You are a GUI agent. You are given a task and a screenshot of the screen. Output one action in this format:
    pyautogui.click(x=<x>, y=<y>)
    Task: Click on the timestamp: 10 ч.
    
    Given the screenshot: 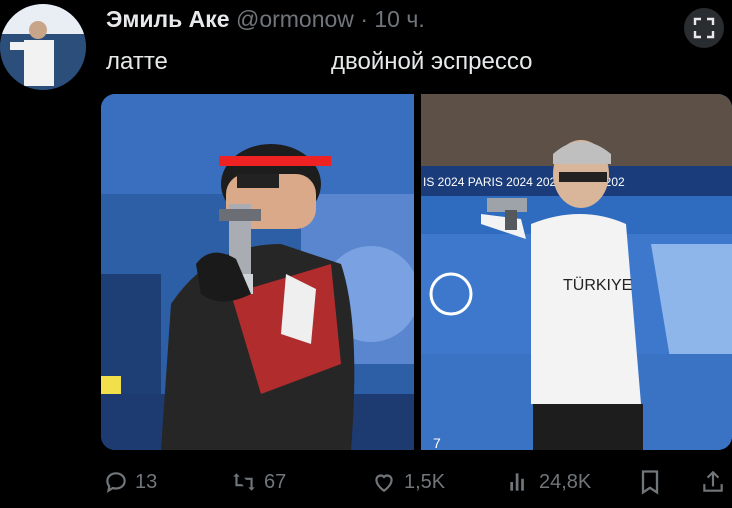 What is the action you would take?
    pyautogui.click(x=399, y=19)
    